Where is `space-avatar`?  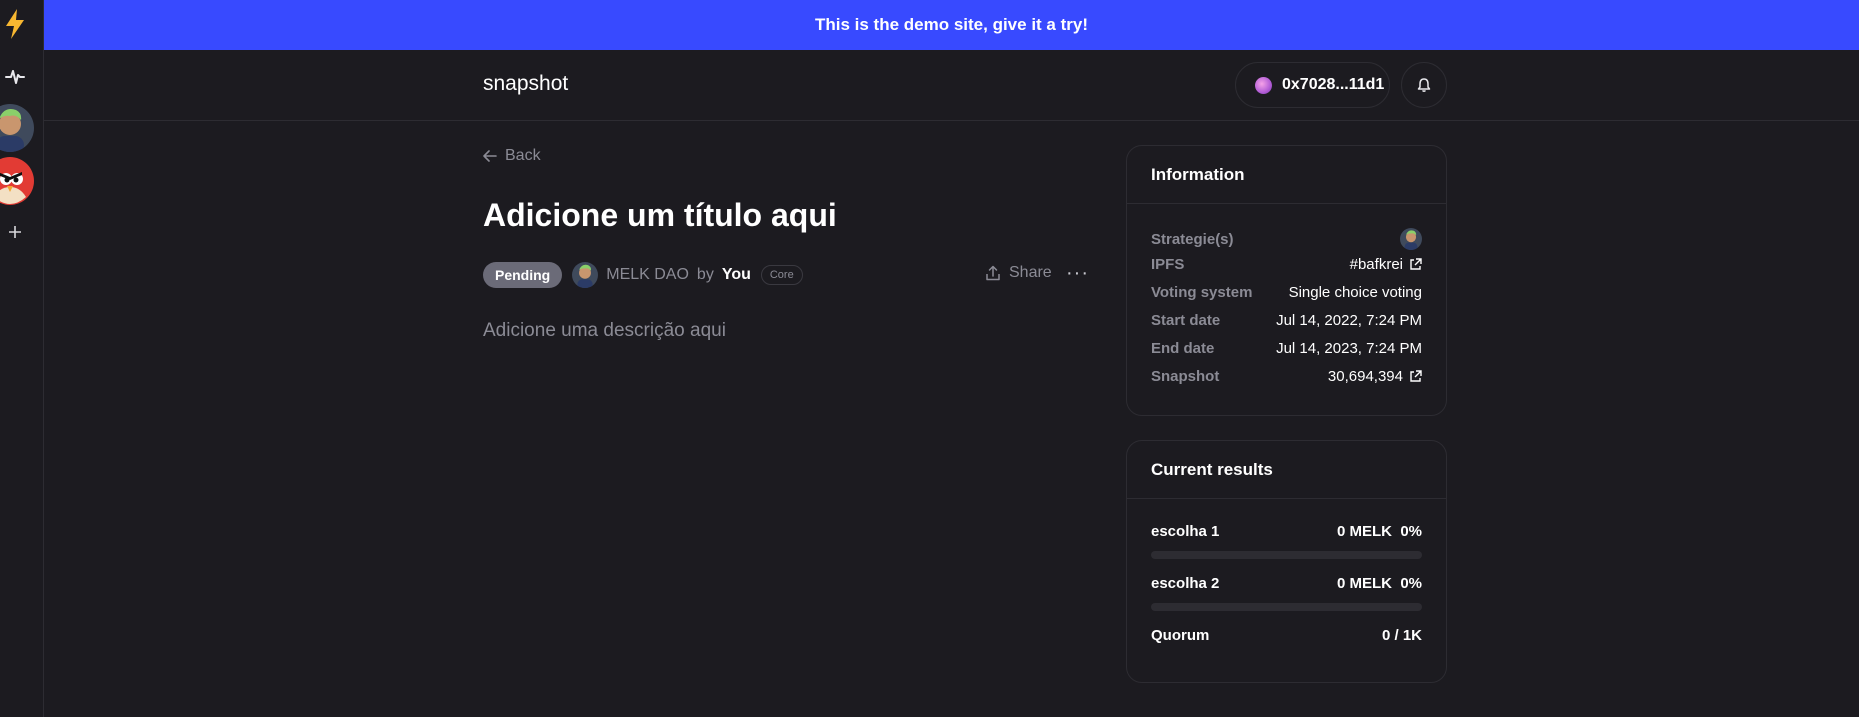 space-avatar is located at coordinates (585, 275).